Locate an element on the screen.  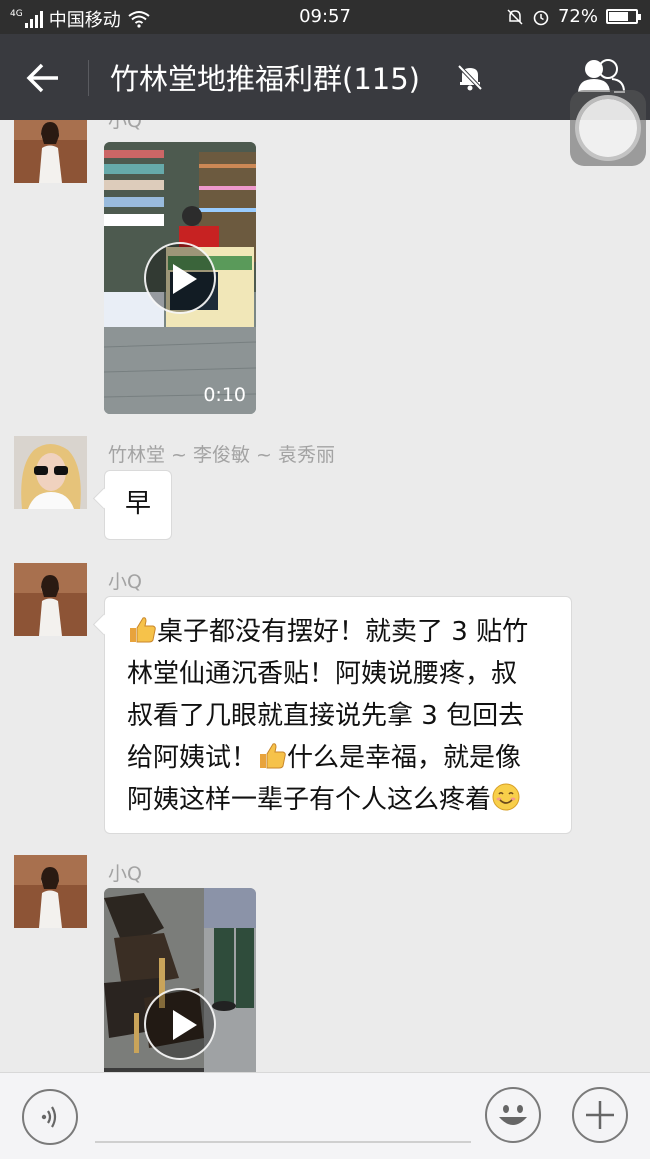
video-duration: 0:10 is located at coordinates (224, 395).